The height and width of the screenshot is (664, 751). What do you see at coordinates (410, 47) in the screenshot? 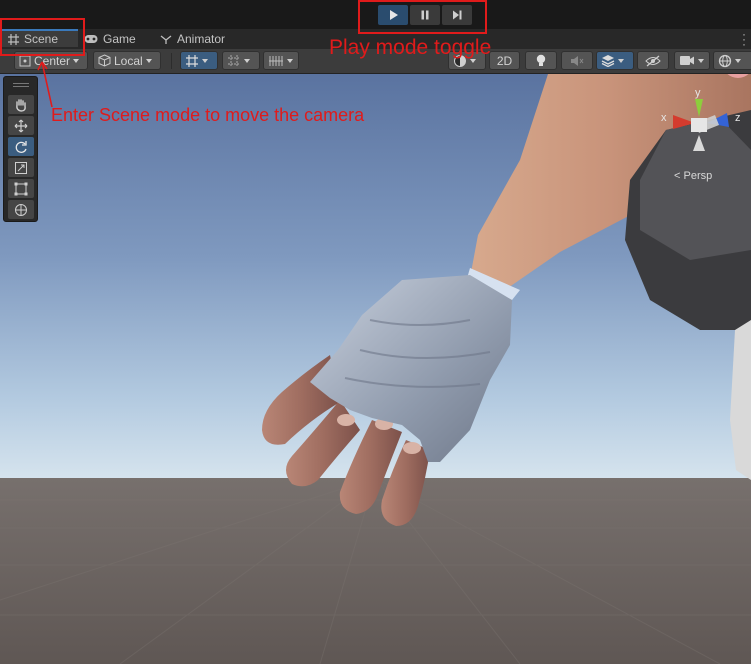
I see `annotation-play-text: Play mode toggle` at bounding box center [410, 47].